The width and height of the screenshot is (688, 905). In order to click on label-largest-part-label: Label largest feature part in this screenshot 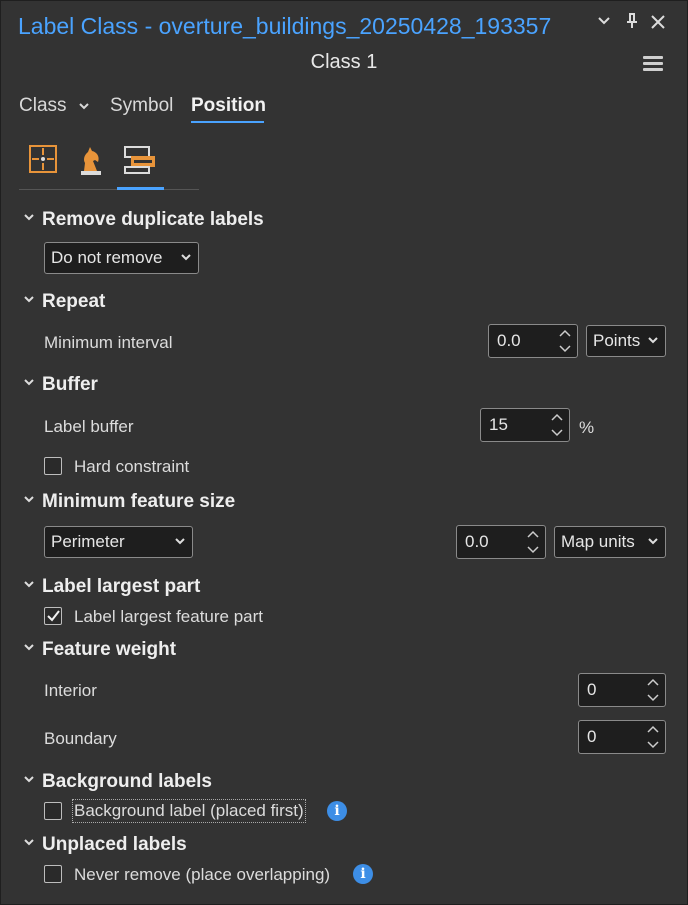, I will do `click(168, 617)`.